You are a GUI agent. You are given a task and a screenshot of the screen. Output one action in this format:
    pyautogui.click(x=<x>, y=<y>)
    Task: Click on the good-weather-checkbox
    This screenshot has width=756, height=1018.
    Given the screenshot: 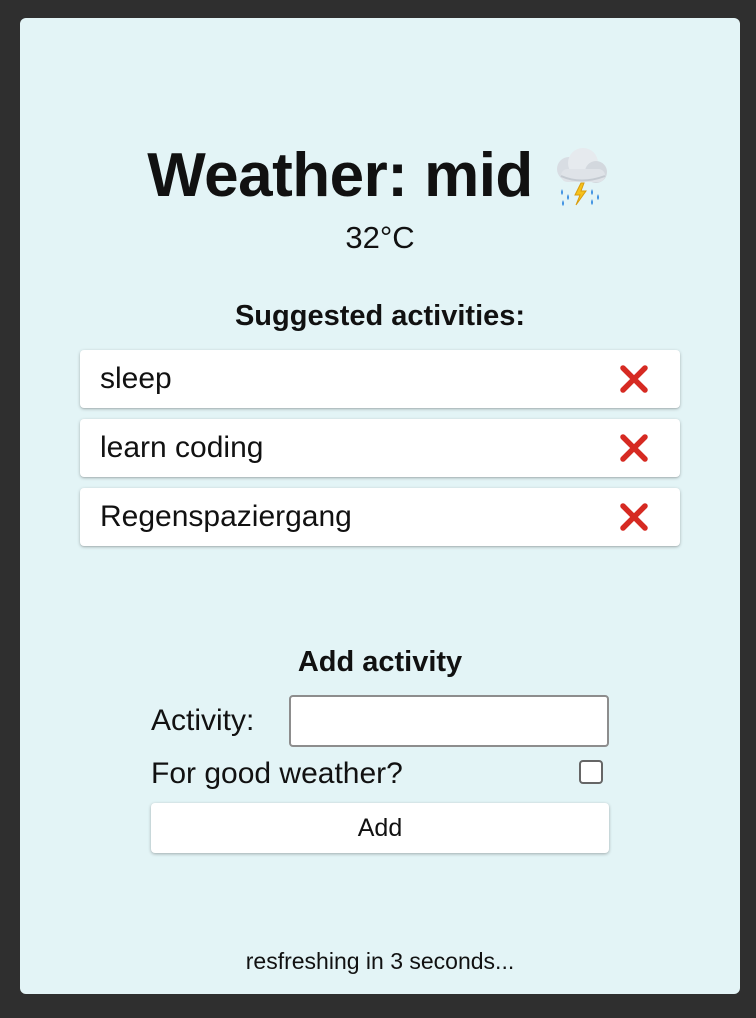 What is the action you would take?
    pyautogui.click(x=591, y=772)
    